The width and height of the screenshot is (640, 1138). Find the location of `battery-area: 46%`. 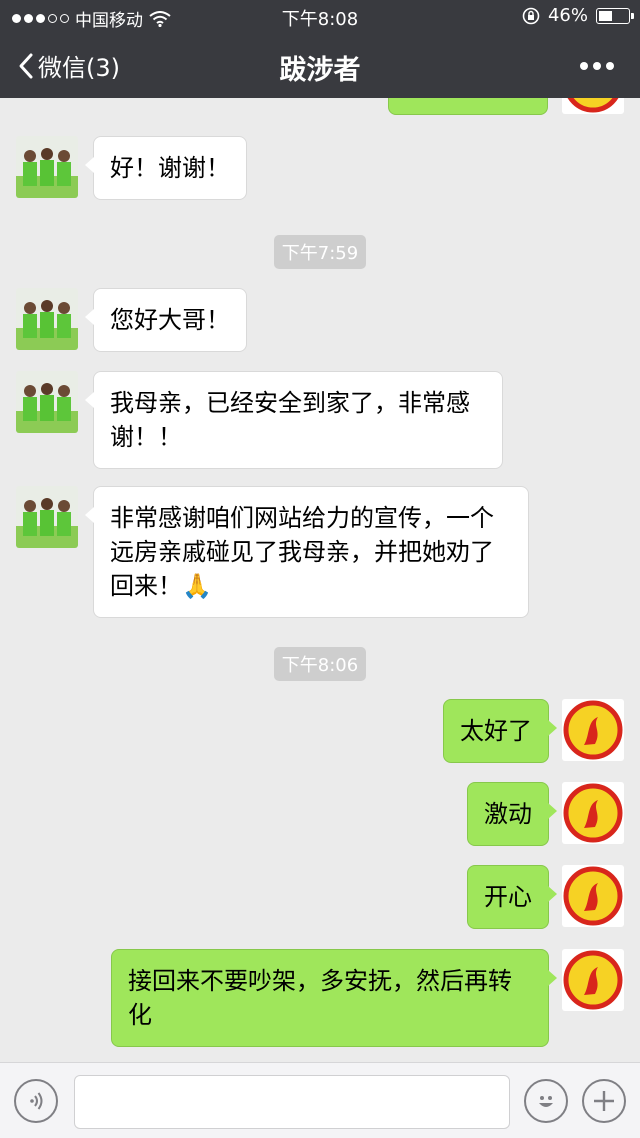

battery-area: 46% is located at coordinates (578, 15).